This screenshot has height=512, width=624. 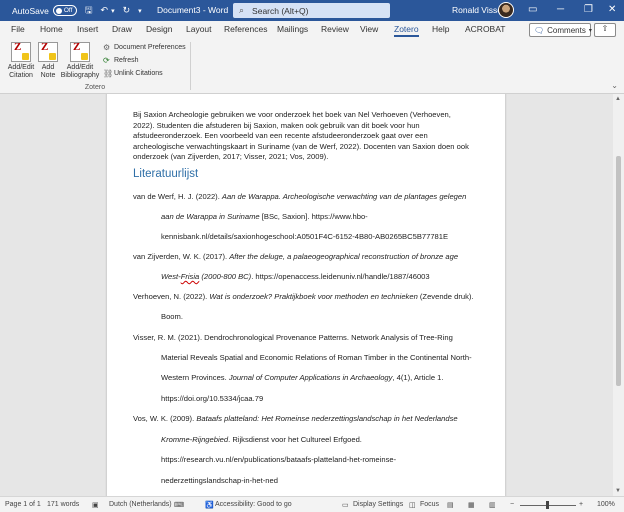 I want to click on accessibility-icon: ♿, so click(x=209, y=505).